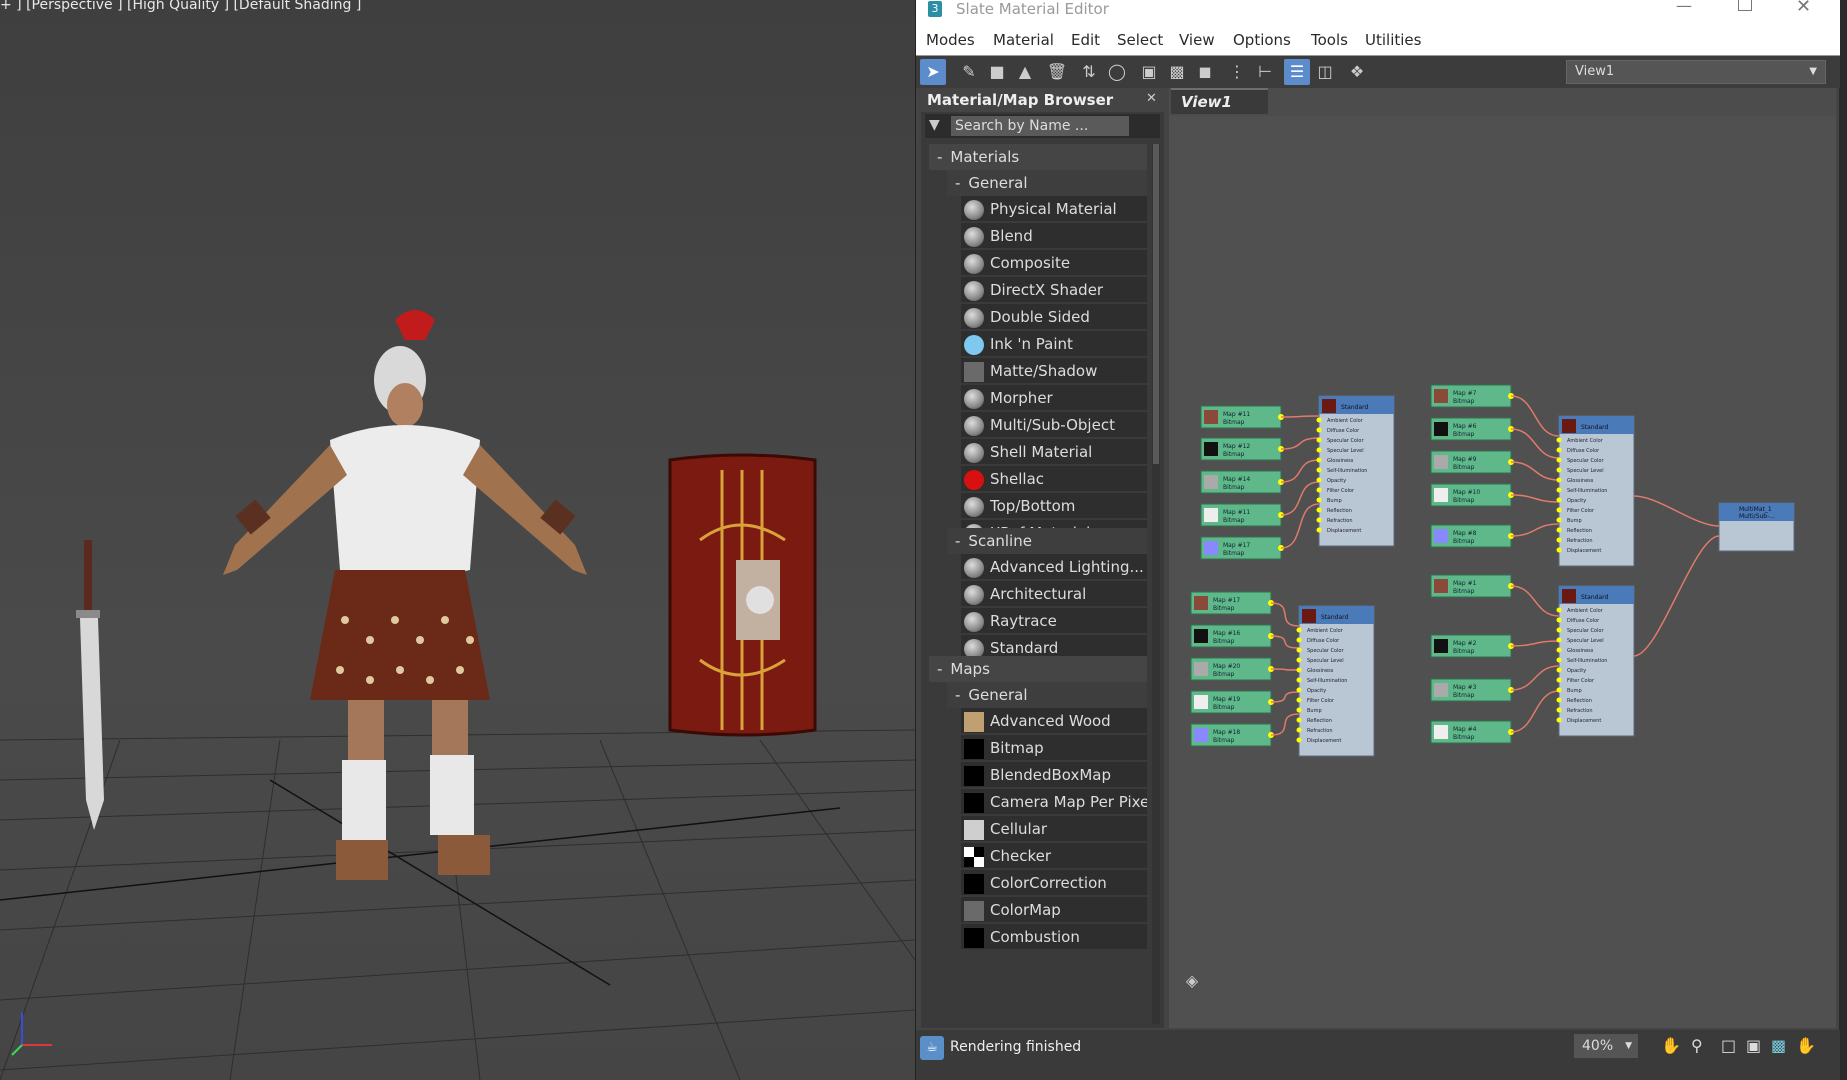  I want to click on map-node-name: Map #4, so click(1465, 729).